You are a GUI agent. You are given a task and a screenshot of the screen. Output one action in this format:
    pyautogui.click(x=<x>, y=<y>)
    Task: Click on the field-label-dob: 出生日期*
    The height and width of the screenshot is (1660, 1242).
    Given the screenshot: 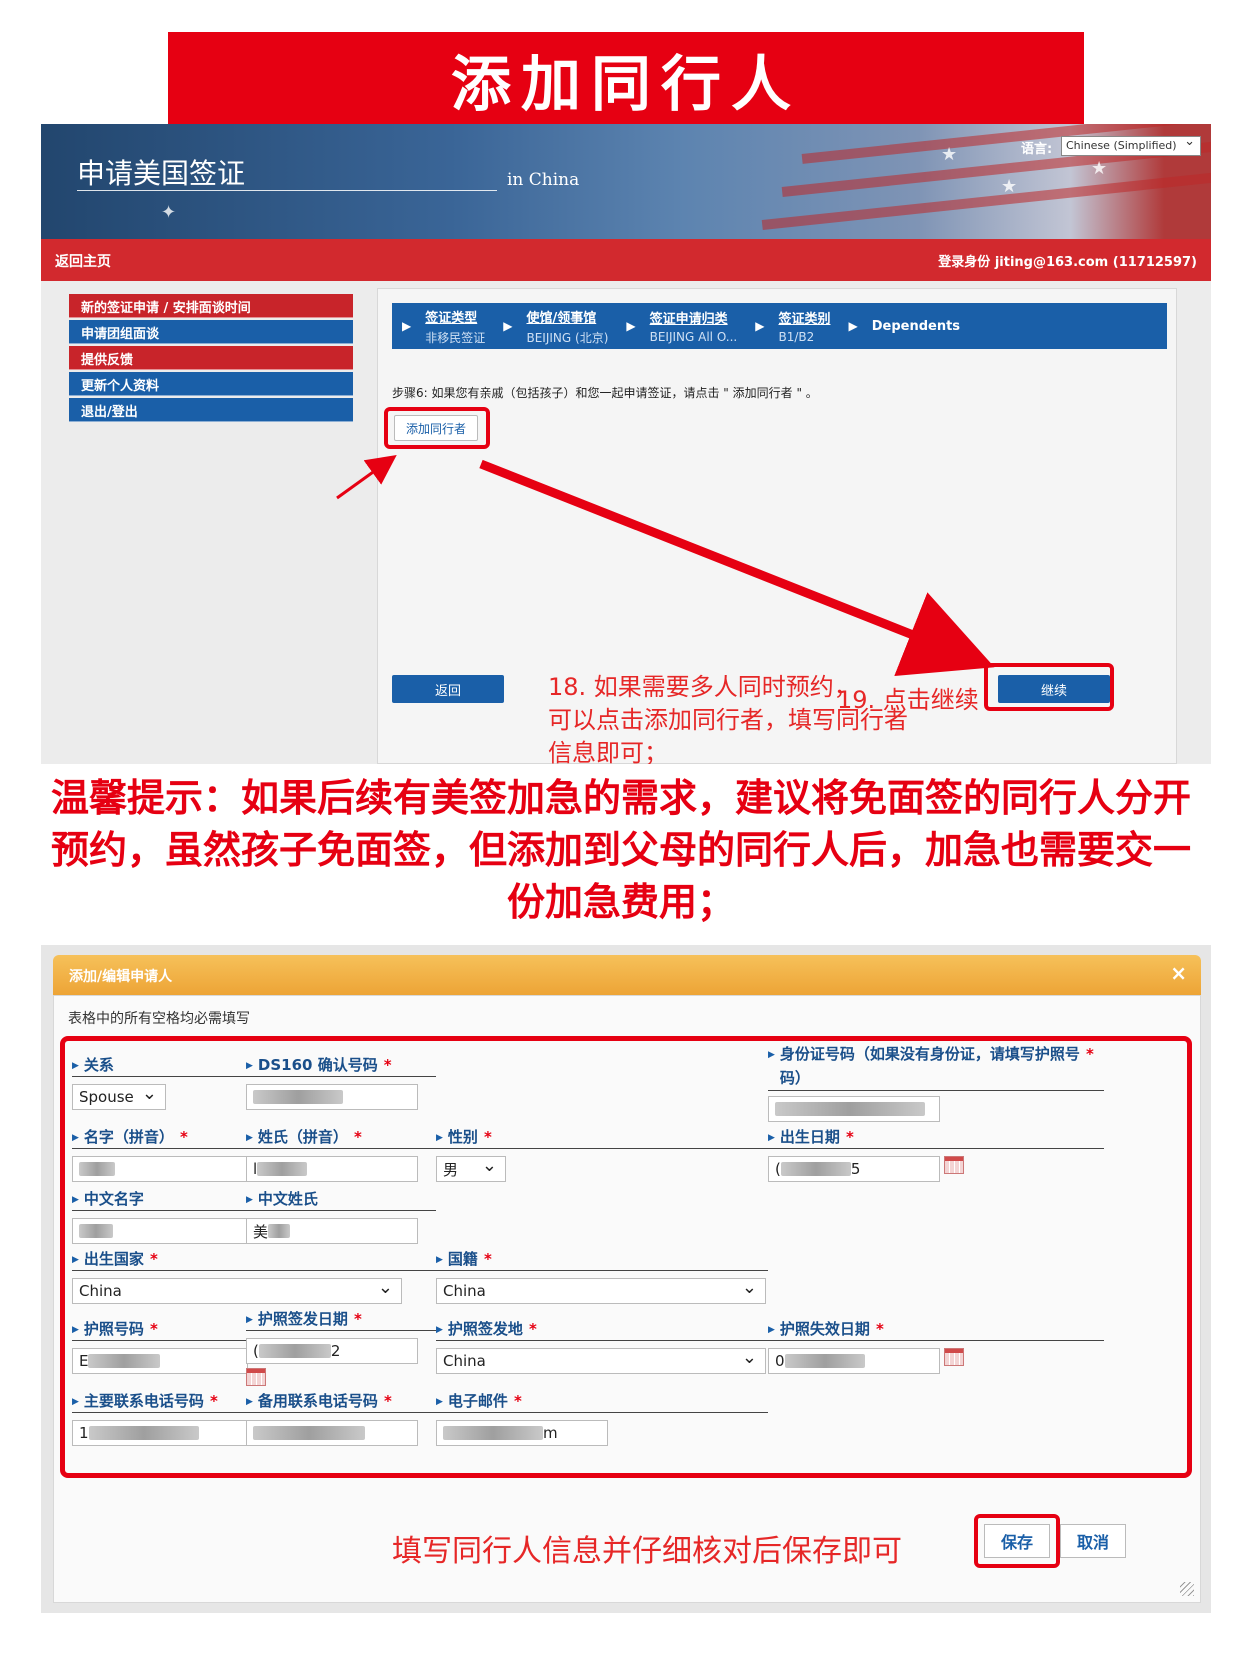 What is the action you would take?
    pyautogui.click(x=811, y=1136)
    